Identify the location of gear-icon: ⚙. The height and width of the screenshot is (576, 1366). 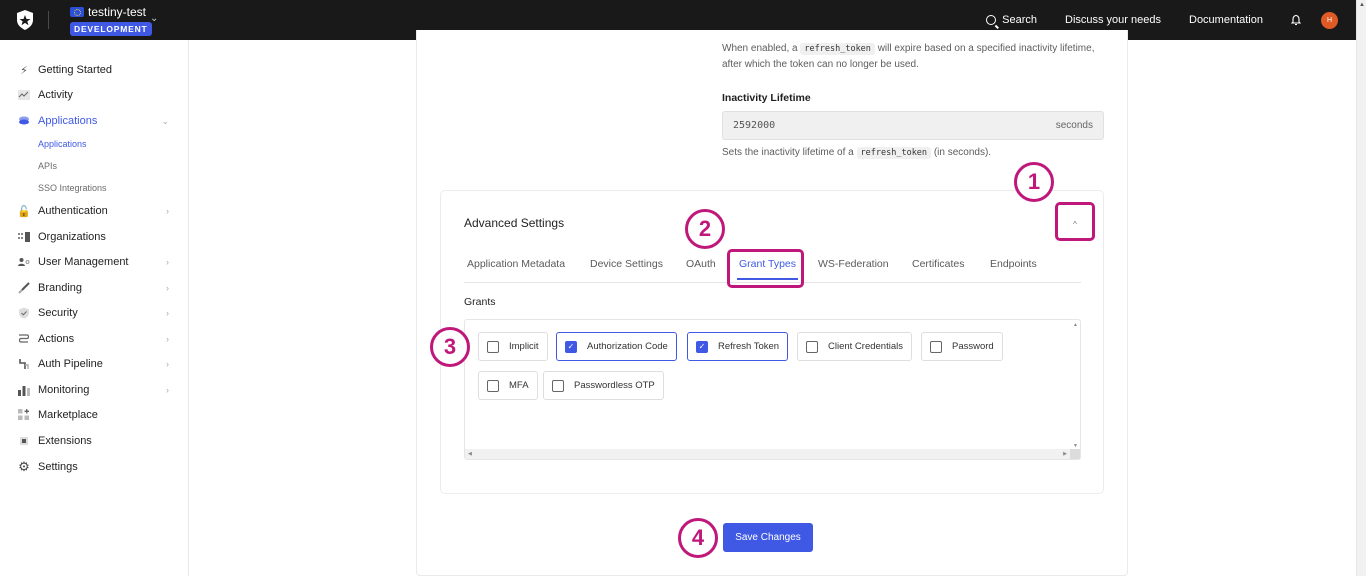
(24, 466).